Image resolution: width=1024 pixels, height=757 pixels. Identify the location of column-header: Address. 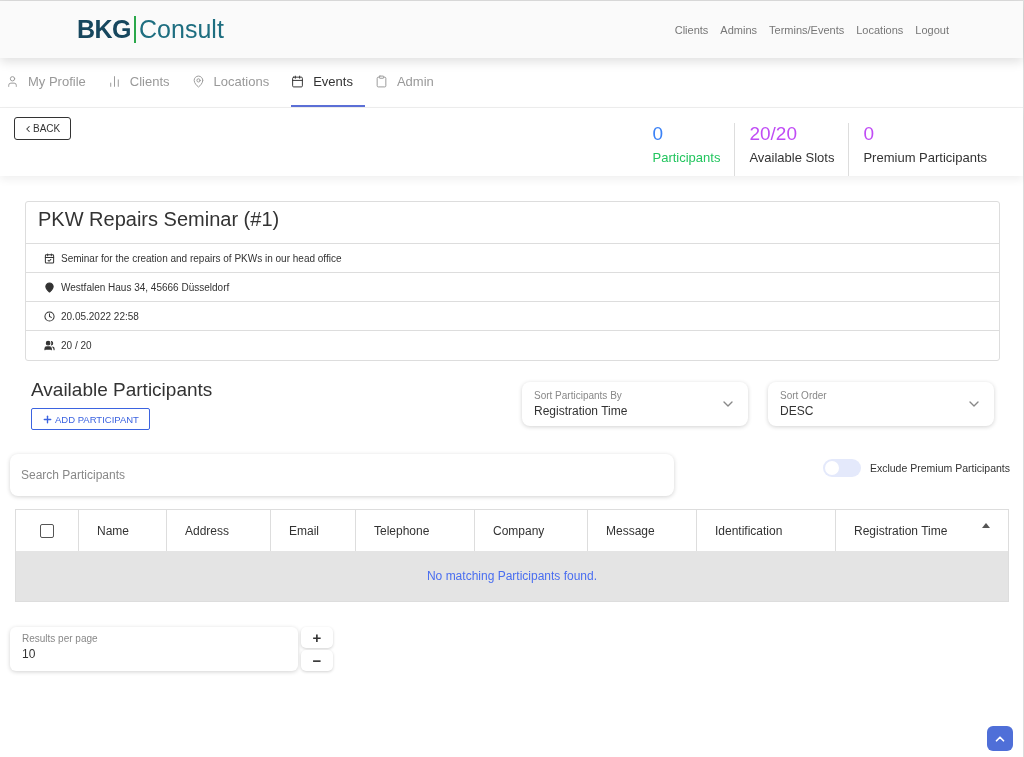
(207, 530).